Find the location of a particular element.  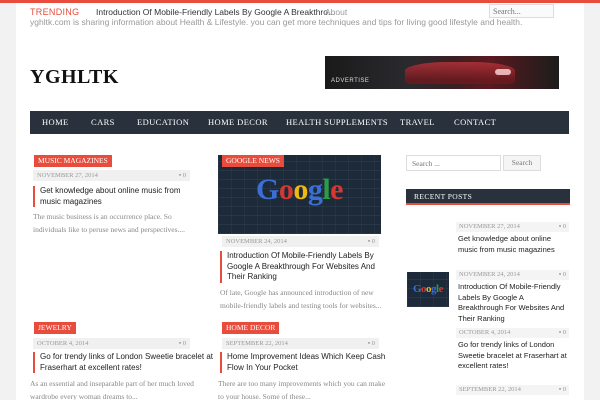

recent-post-thumbnail: Google is located at coordinates (428, 289).